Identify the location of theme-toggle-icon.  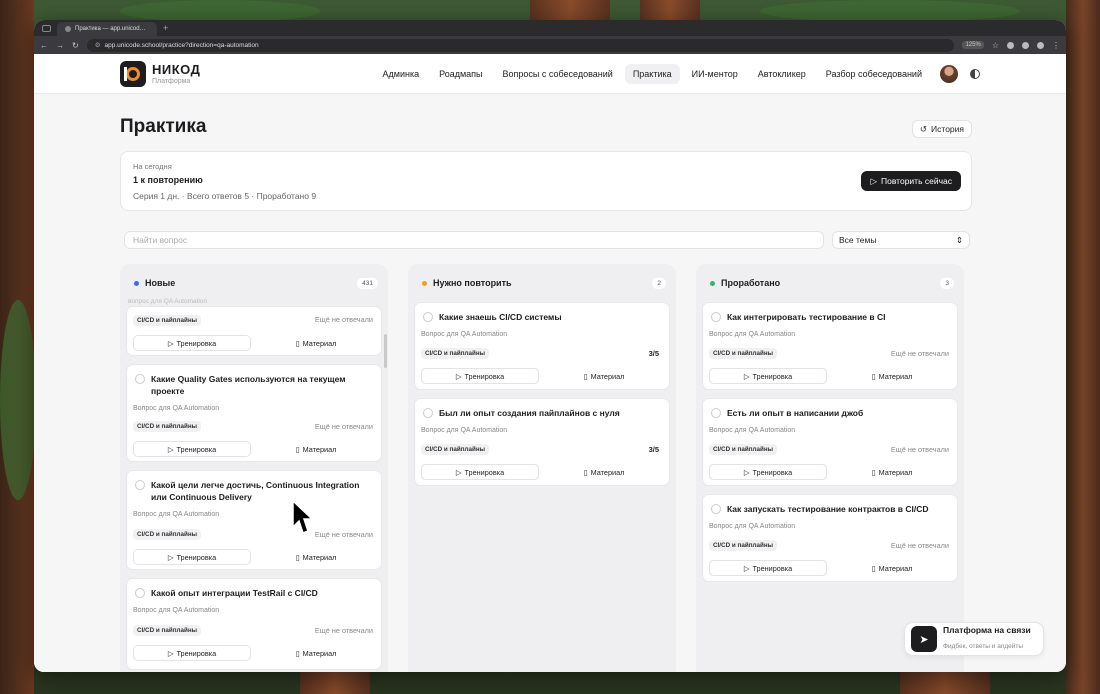
(975, 73).